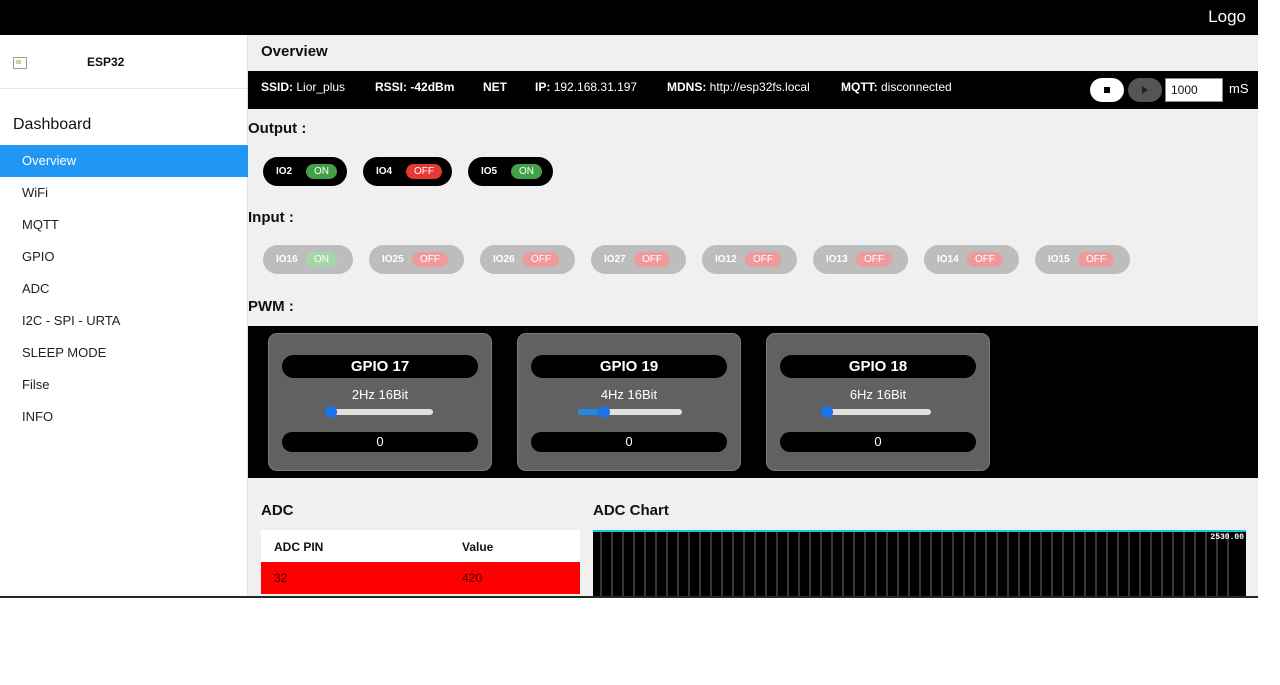  Describe the element at coordinates (629, 442) in the screenshot. I see `pwm-gpio19-value: 0` at that location.